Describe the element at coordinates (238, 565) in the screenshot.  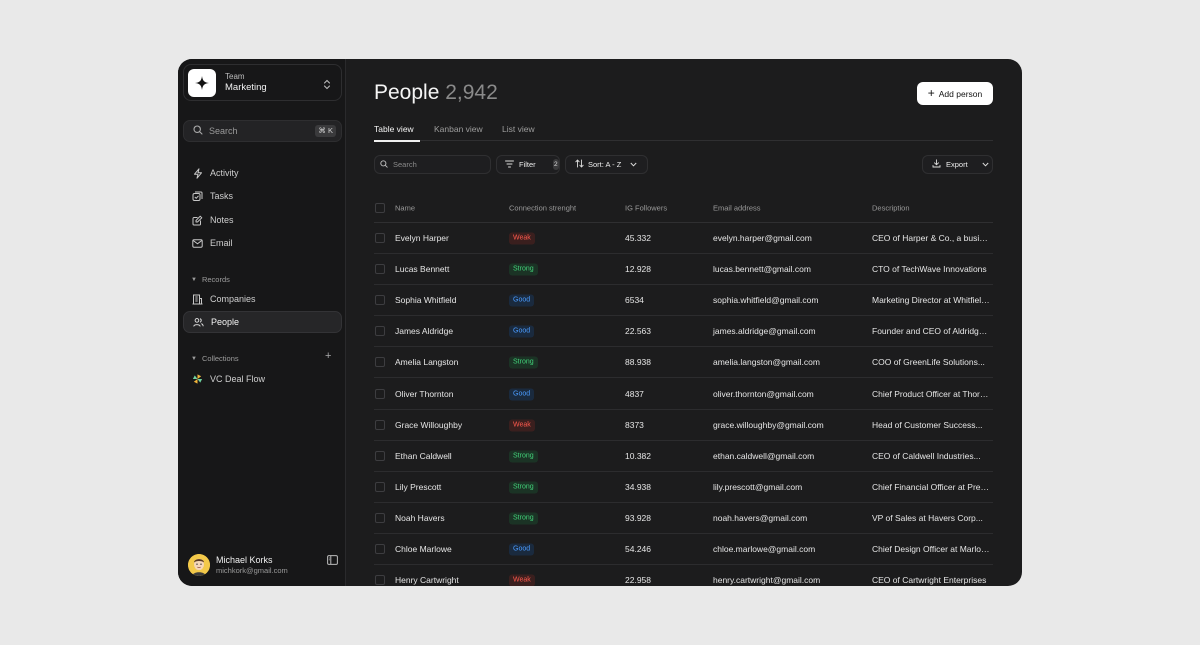
I see `user-profile: Michael Korks michkork@gmail.com` at that location.